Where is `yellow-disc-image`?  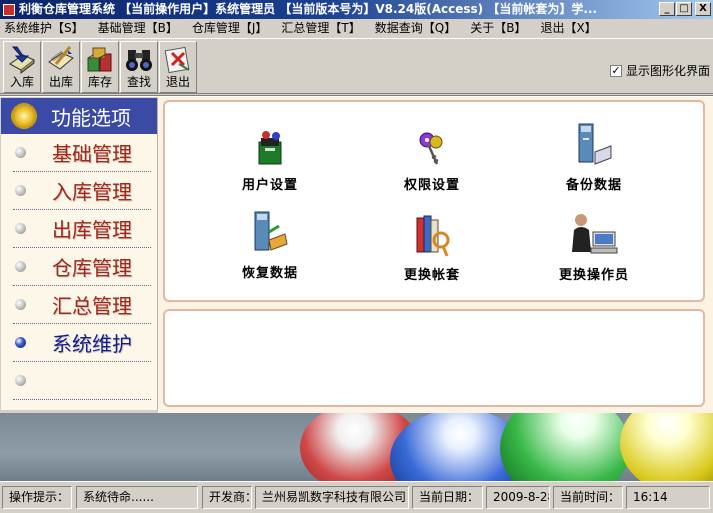 yellow-disc-image is located at coordinates (666, 447).